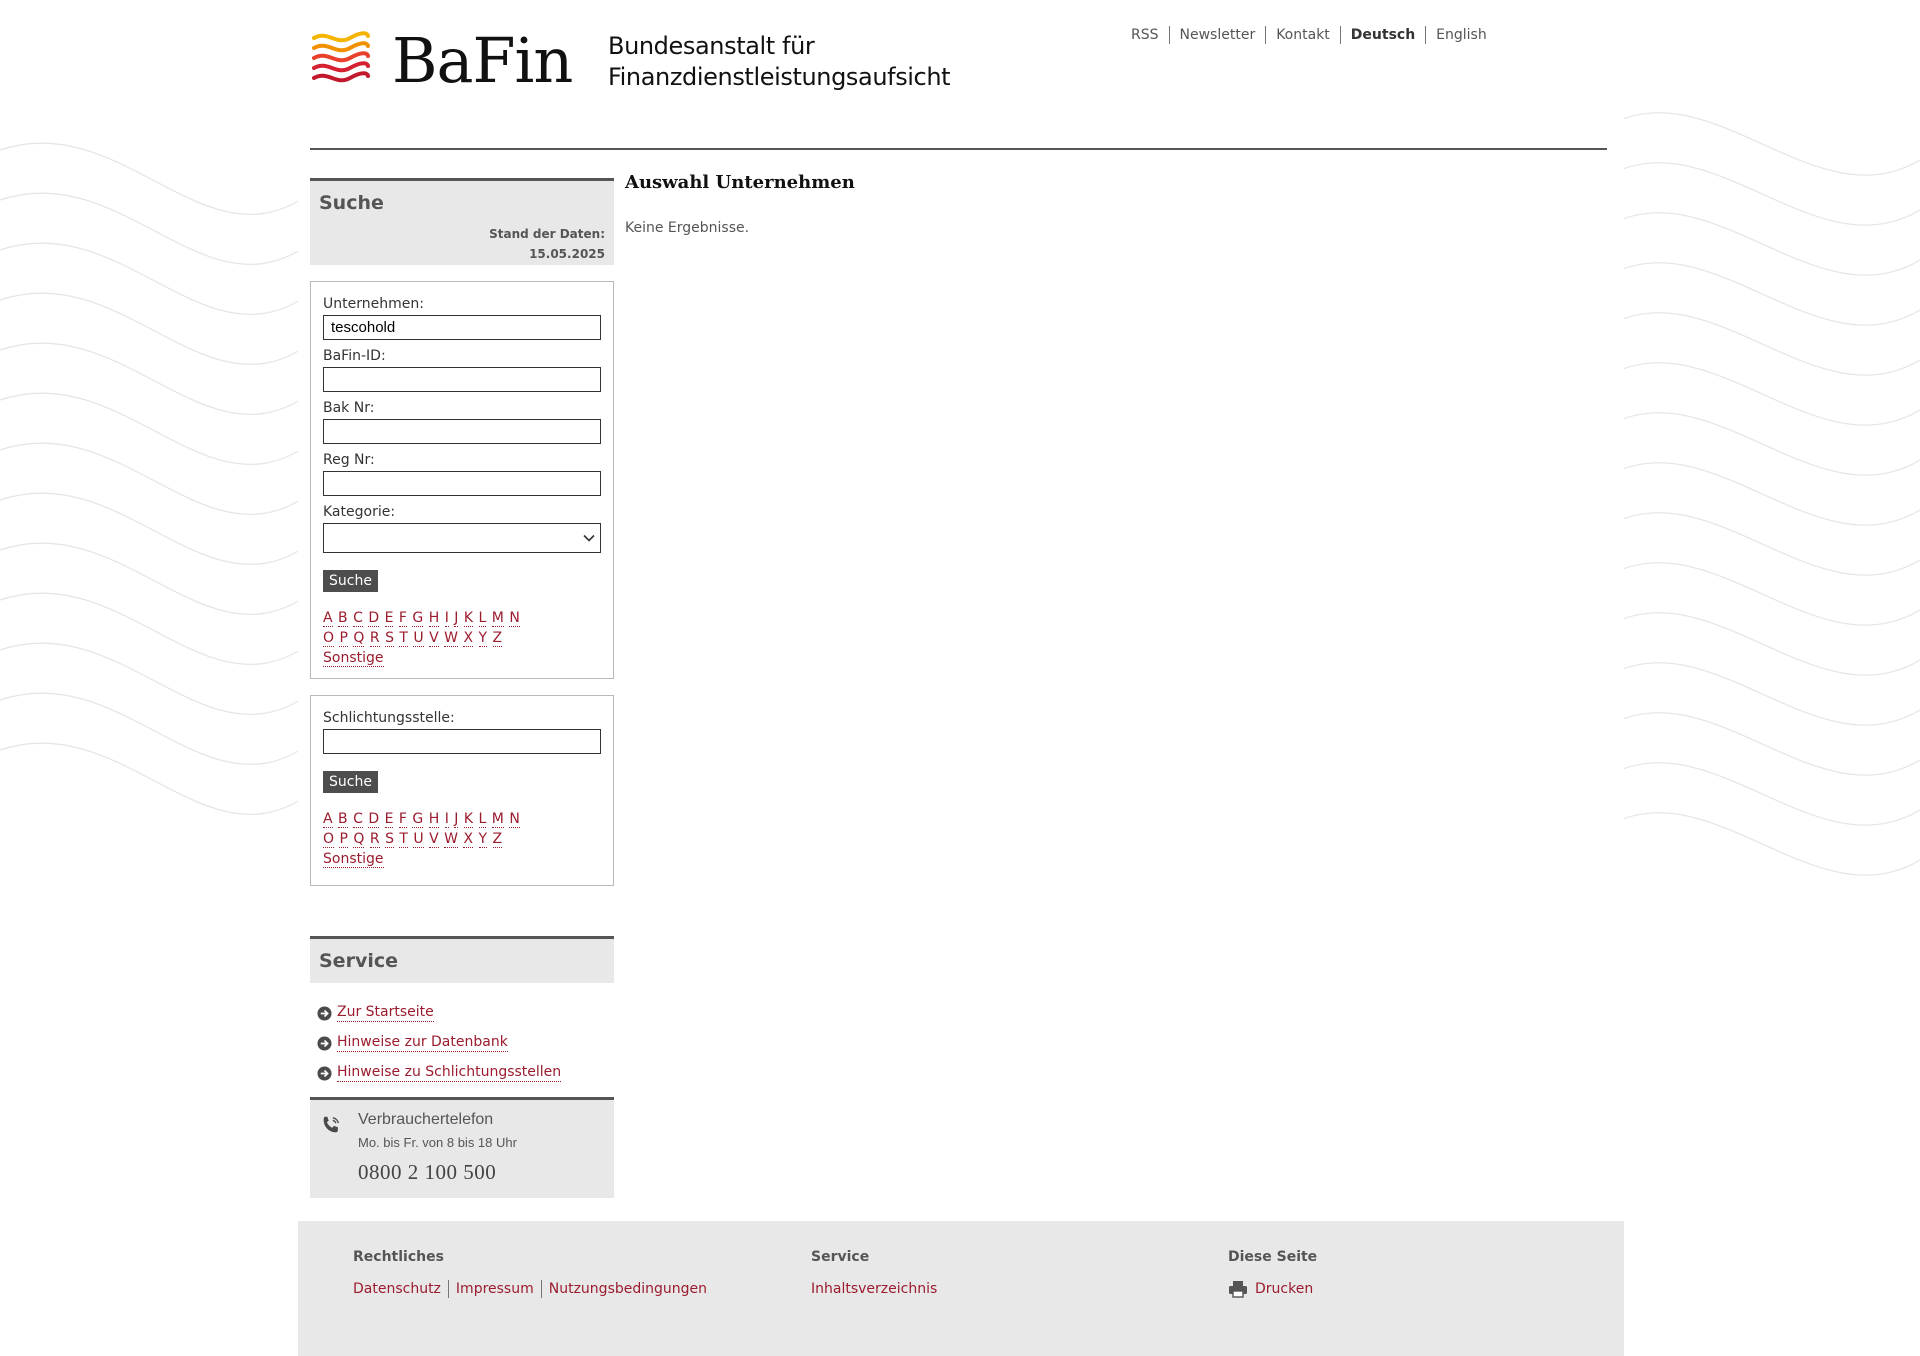  What do you see at coordinates (483, 839) in the screenshot?
I see `schlichtung-alphabet-letter-link: Y` at bounding box center [483, 839].